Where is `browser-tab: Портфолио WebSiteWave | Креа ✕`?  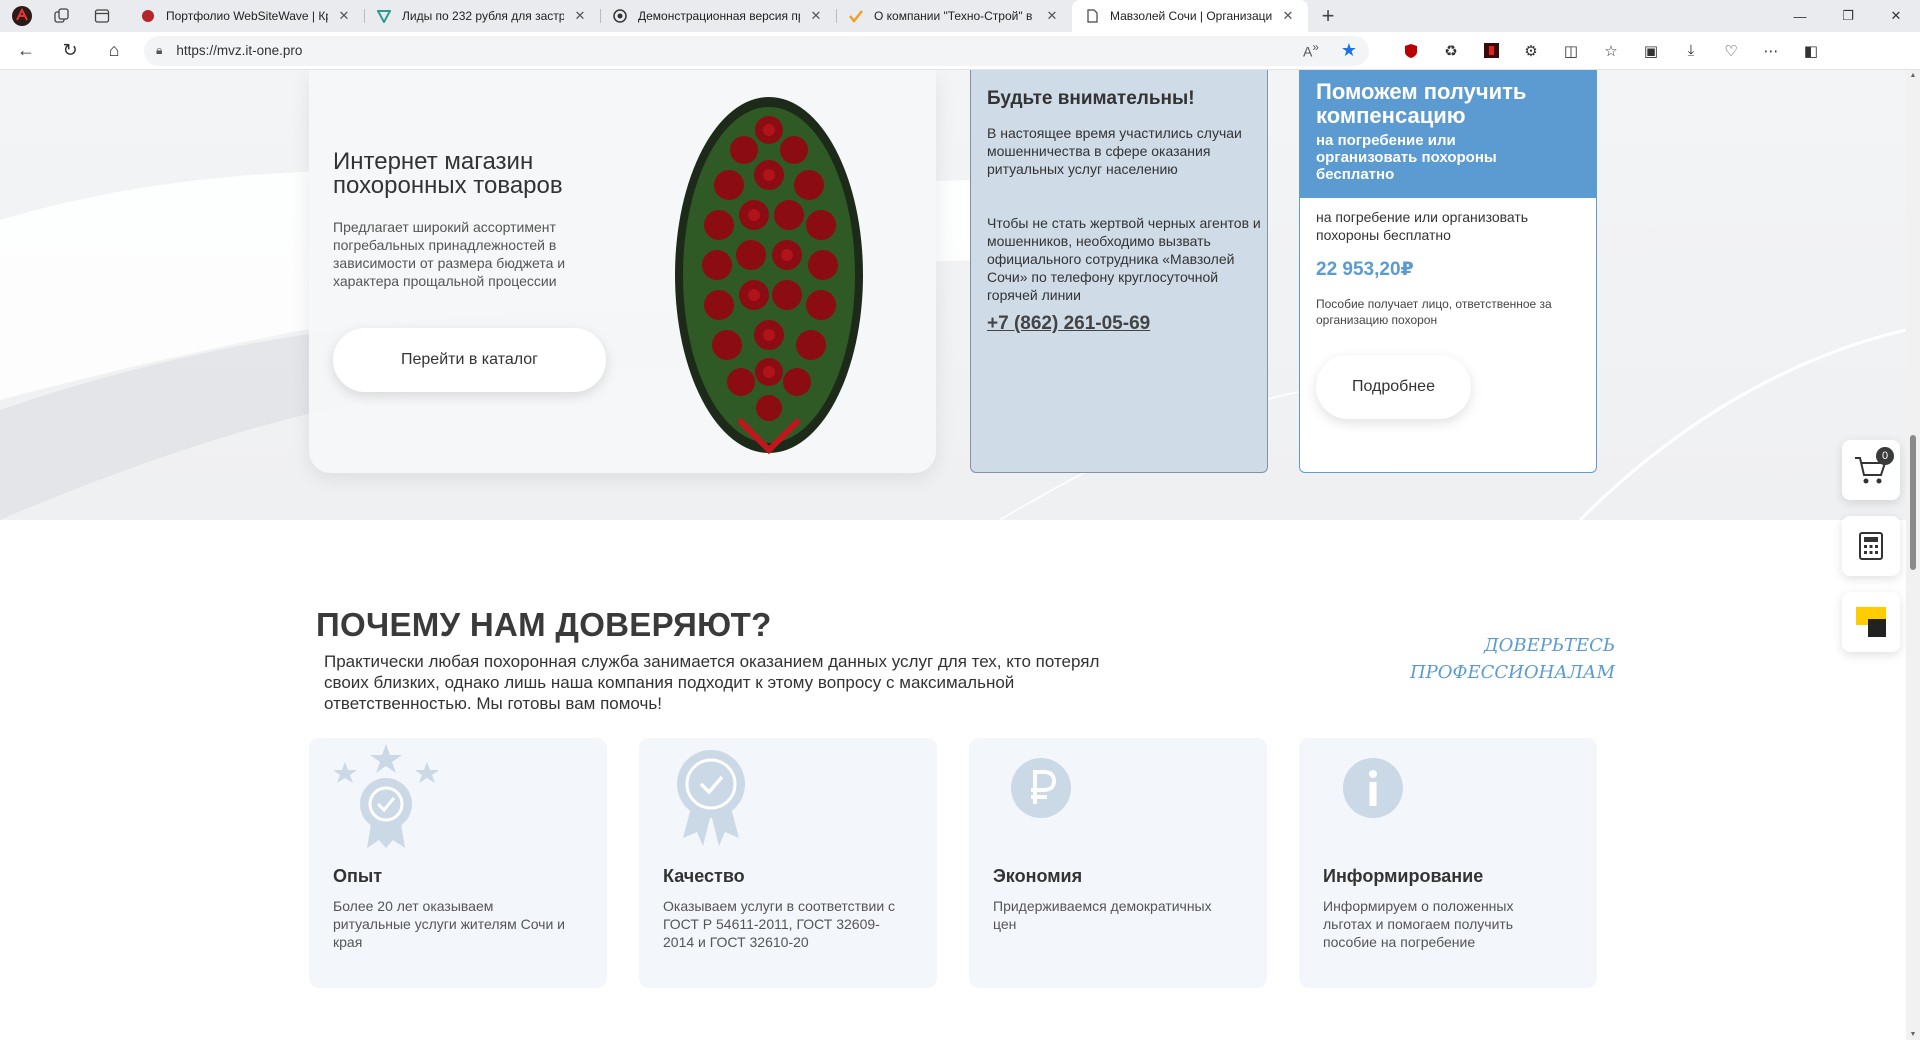
browser-tab: Портфолио WebSiteWave | Креа ✕ is located at coordinates (246, 16).